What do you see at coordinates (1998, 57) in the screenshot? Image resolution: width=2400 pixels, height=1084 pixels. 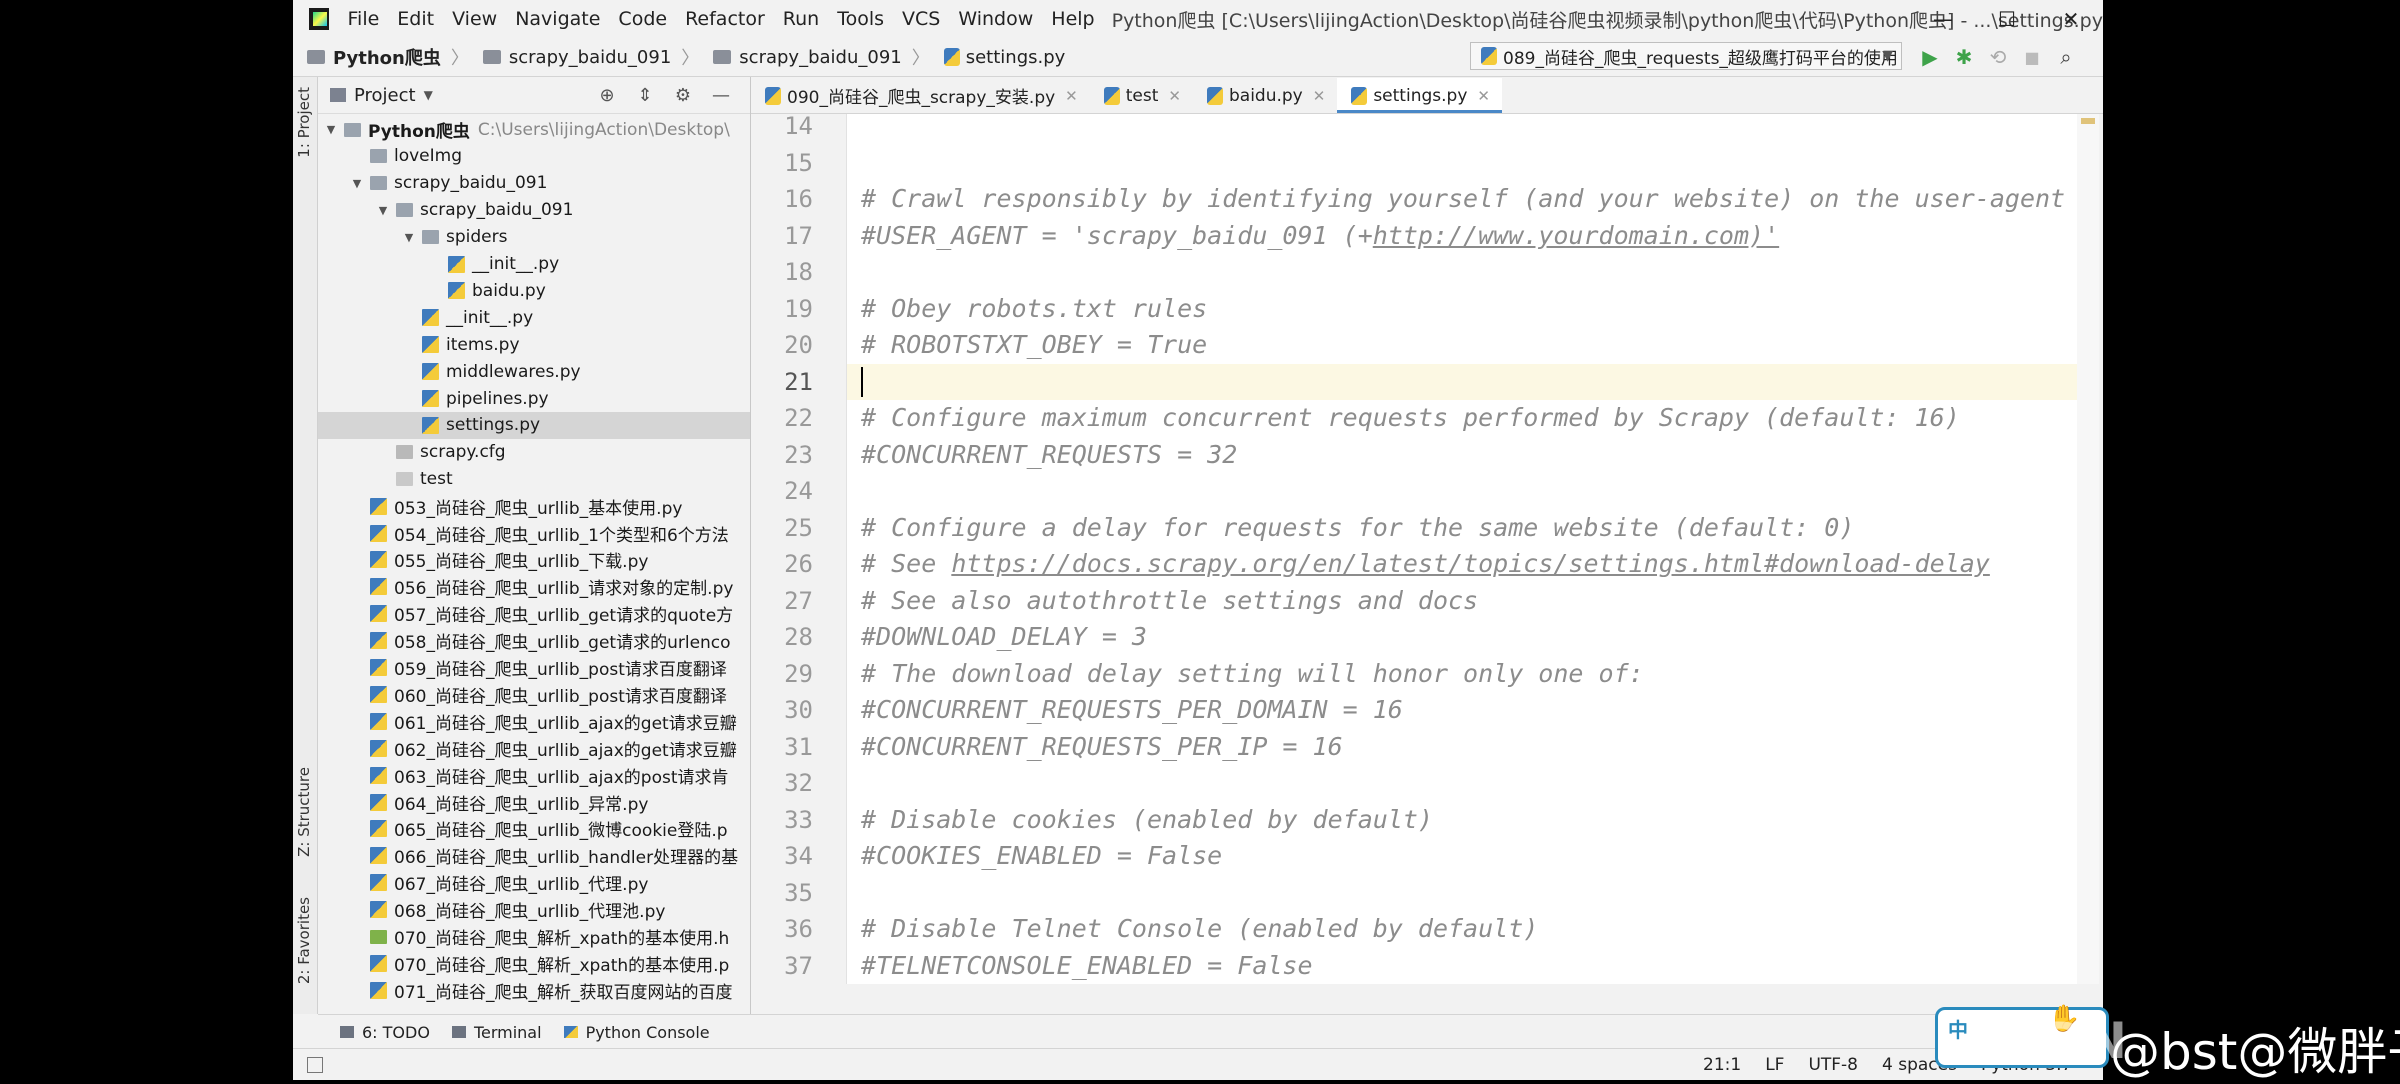 I see `coverage-icon: ⟲` at bounding box center [1998, 57].